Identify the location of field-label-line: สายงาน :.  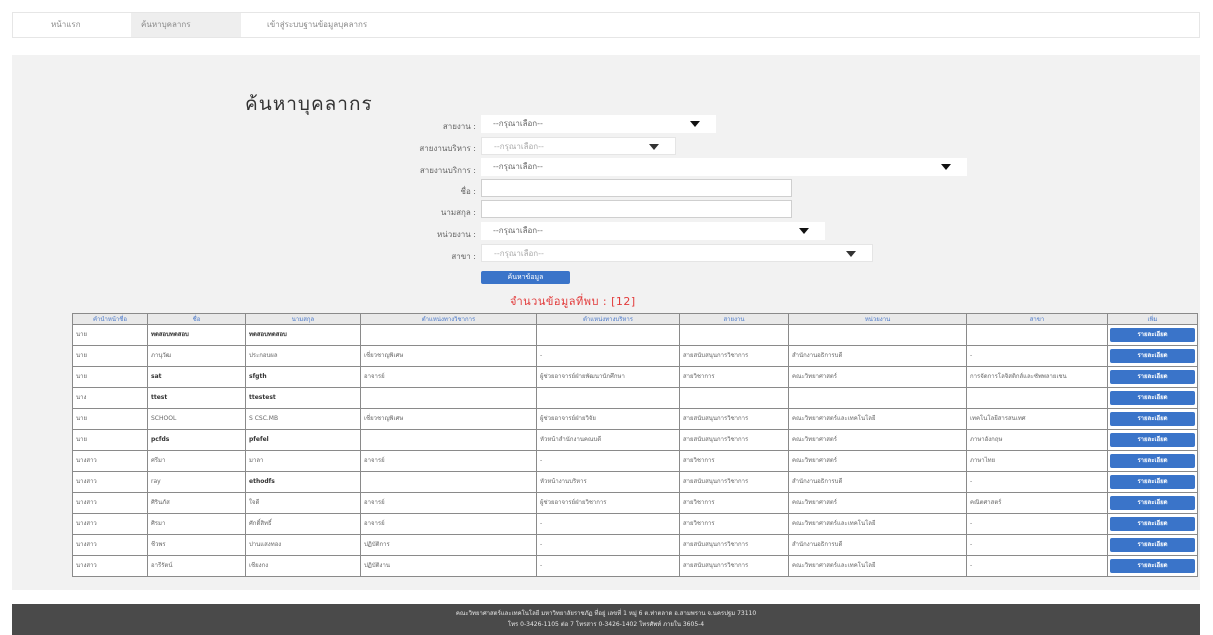
(459, 126).